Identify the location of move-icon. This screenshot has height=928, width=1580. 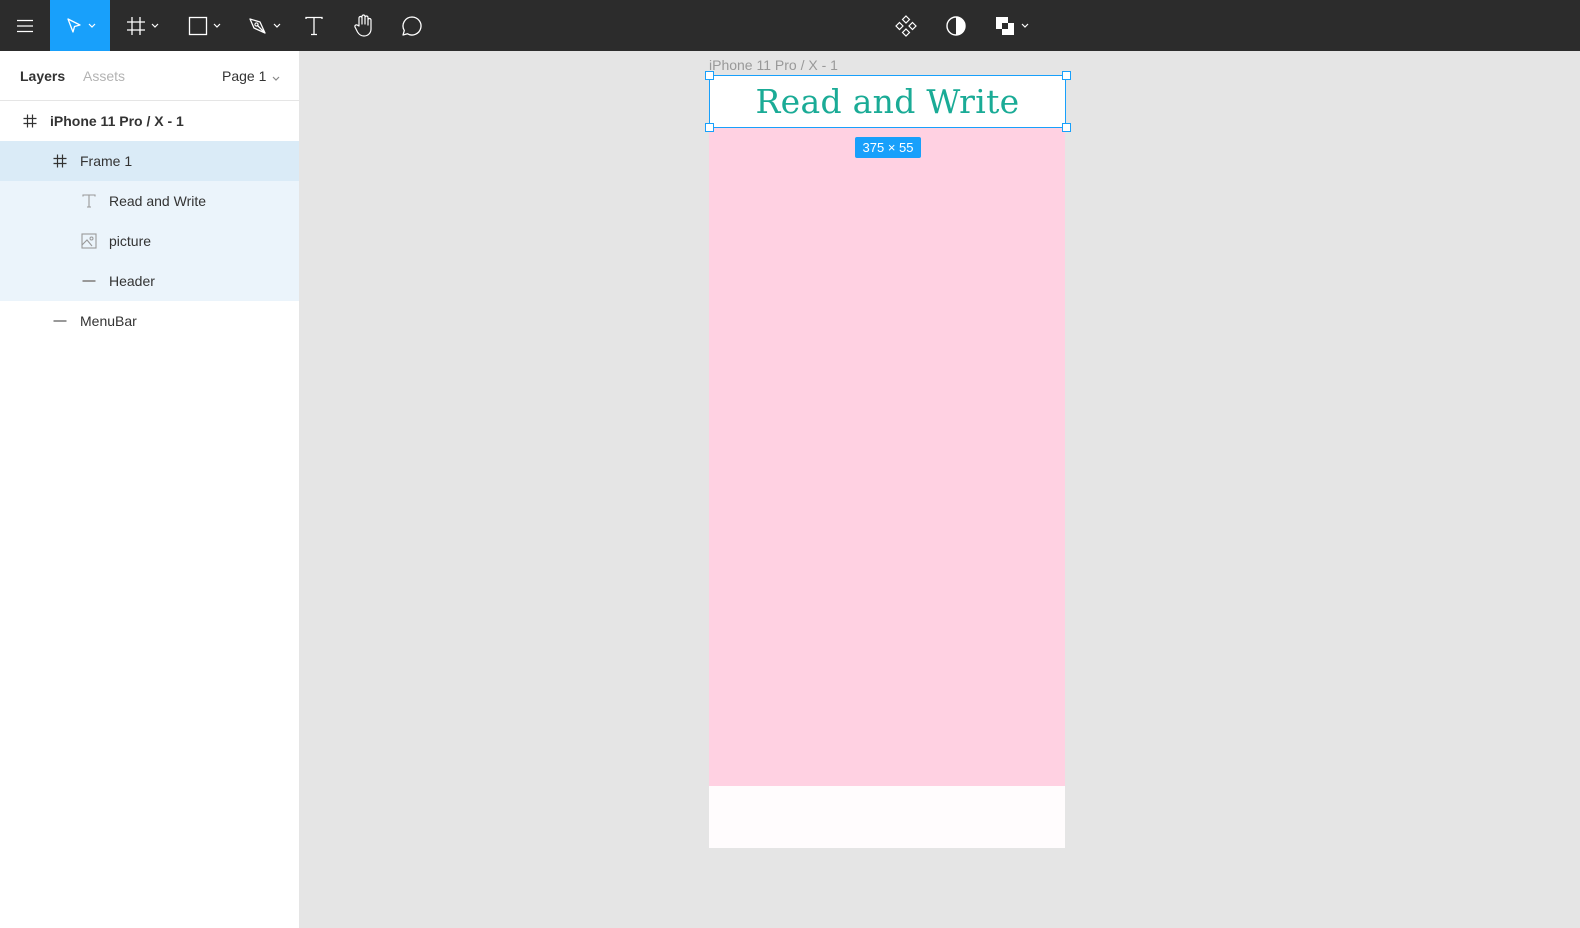
(74, 26).